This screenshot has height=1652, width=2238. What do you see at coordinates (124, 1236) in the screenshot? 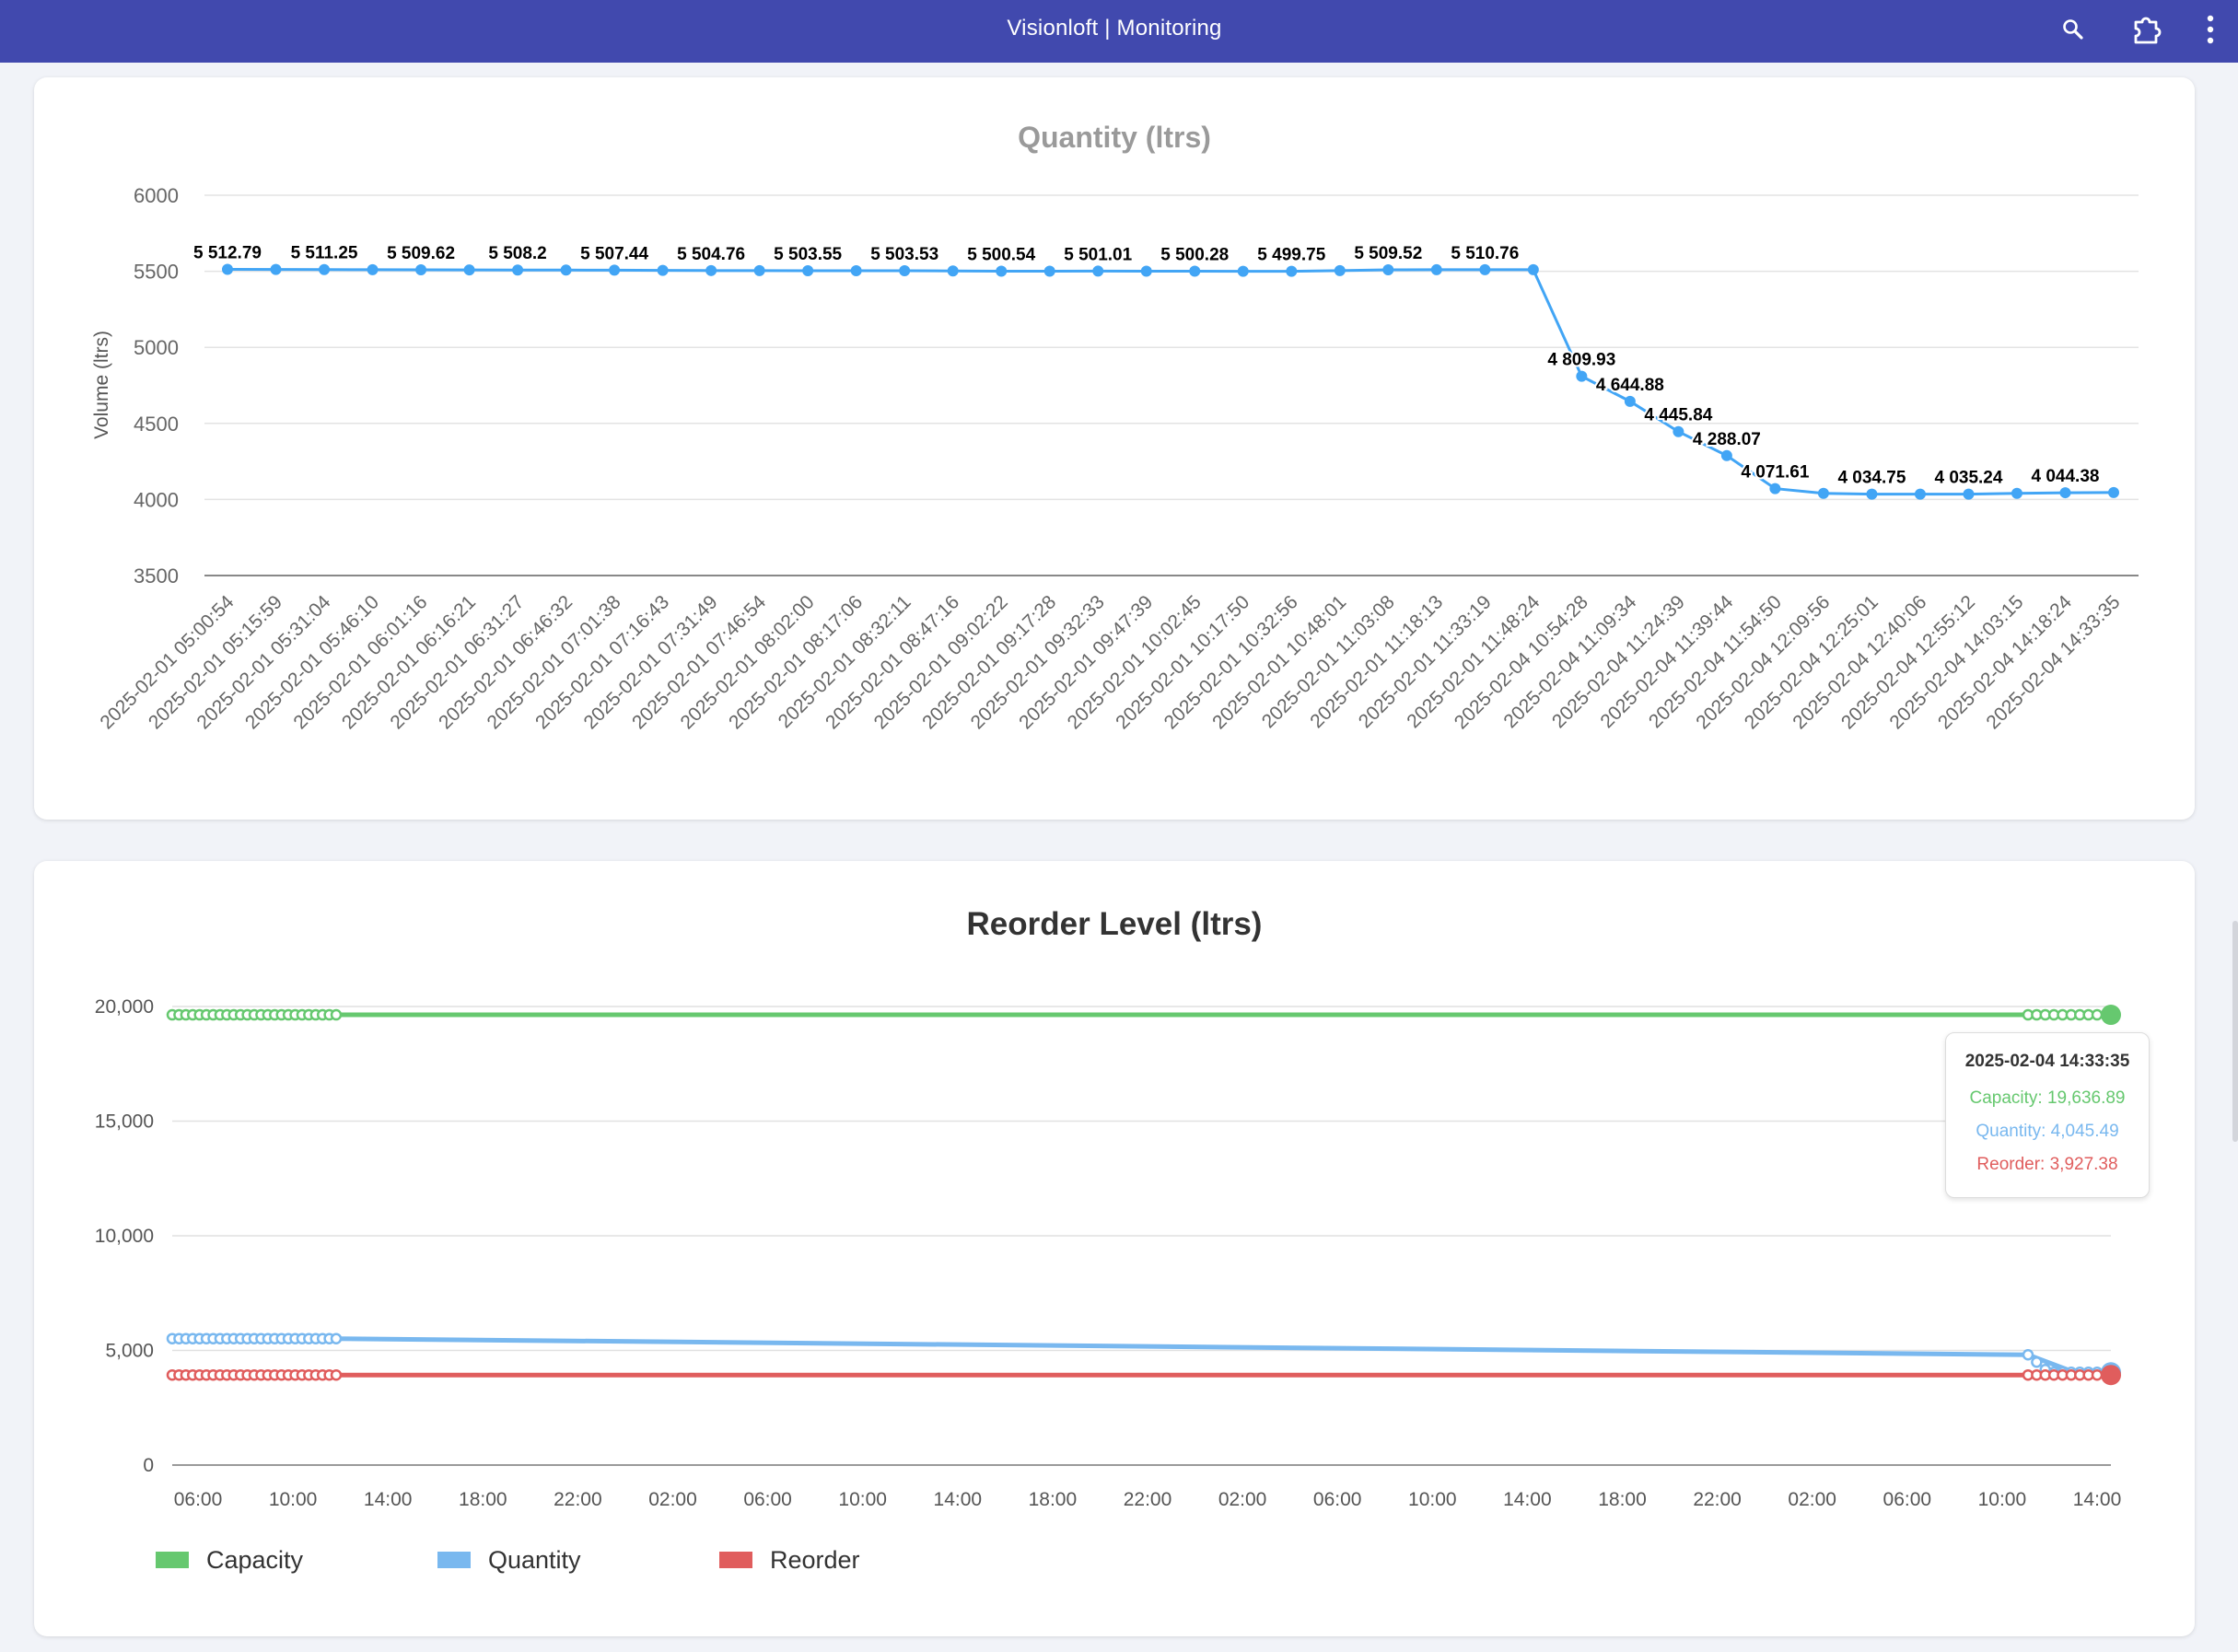
I see `y-tick-label: 10,000` at bounding box center [124, 1236].